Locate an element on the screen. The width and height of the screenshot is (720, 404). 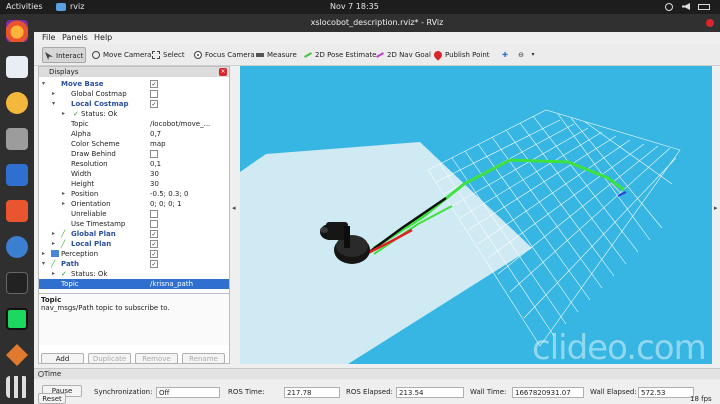
move-camera-icon is located at coordinates (96, 55).